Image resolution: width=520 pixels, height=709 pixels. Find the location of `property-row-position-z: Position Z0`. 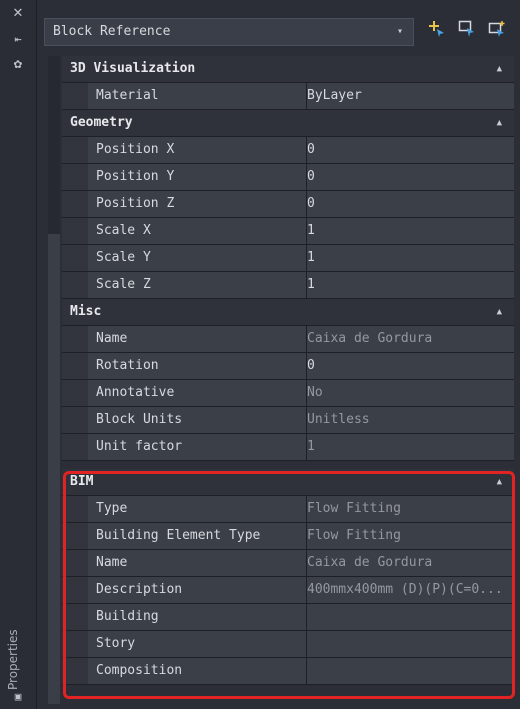

property-row-position-z: Position Z0 is located at coordinates (288, 204).